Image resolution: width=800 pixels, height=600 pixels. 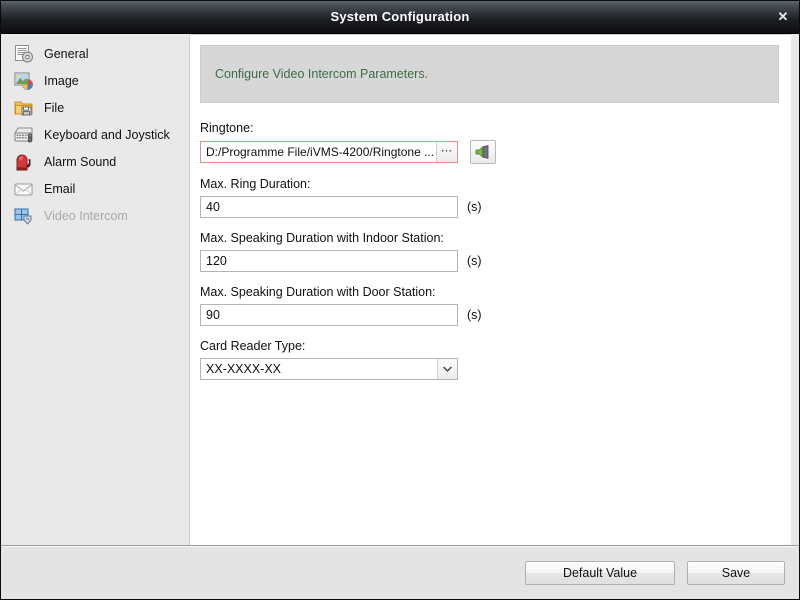 I want to click on sidebar-item-label: Video Intercom, so click(x=86, y=215).